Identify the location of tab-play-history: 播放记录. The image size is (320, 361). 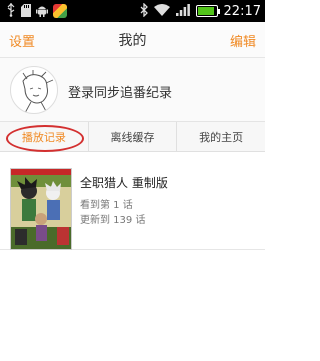
(44, 137).